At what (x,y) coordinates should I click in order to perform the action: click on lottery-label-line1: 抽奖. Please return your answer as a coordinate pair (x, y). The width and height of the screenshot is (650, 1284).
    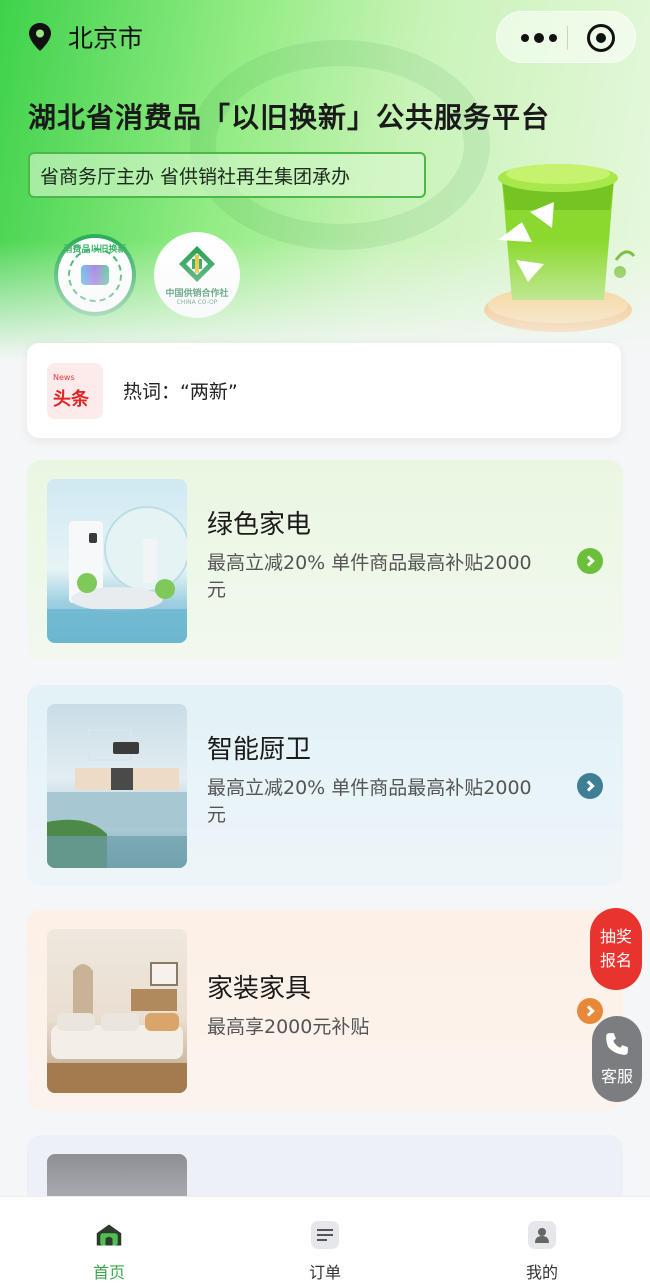
    Looking at the image, I should click on (615, 936).